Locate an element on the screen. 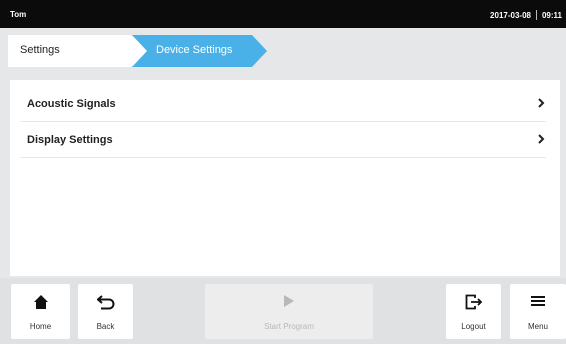  status-bar: Tom 2017-03-08 09:11 is located at coordinates (283, 14).